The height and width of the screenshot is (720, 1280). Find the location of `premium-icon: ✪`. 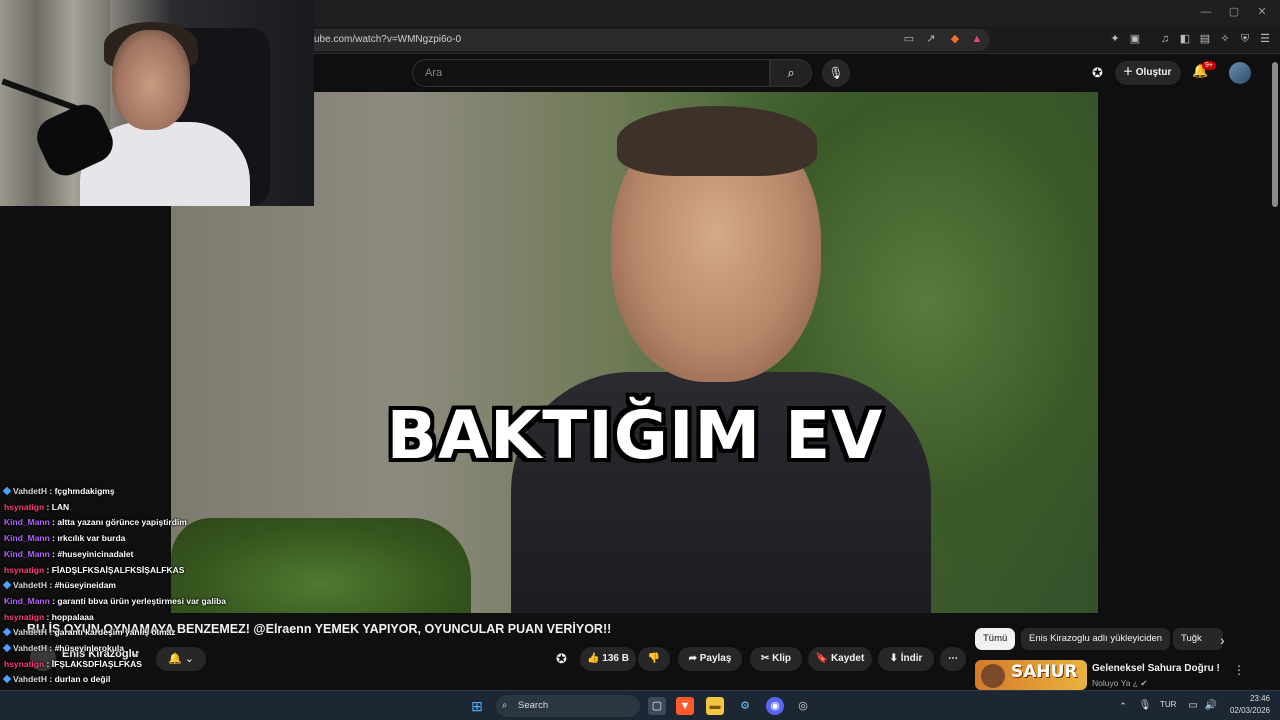

premium-icon: ✪ is located at coordinates (1097, 73).